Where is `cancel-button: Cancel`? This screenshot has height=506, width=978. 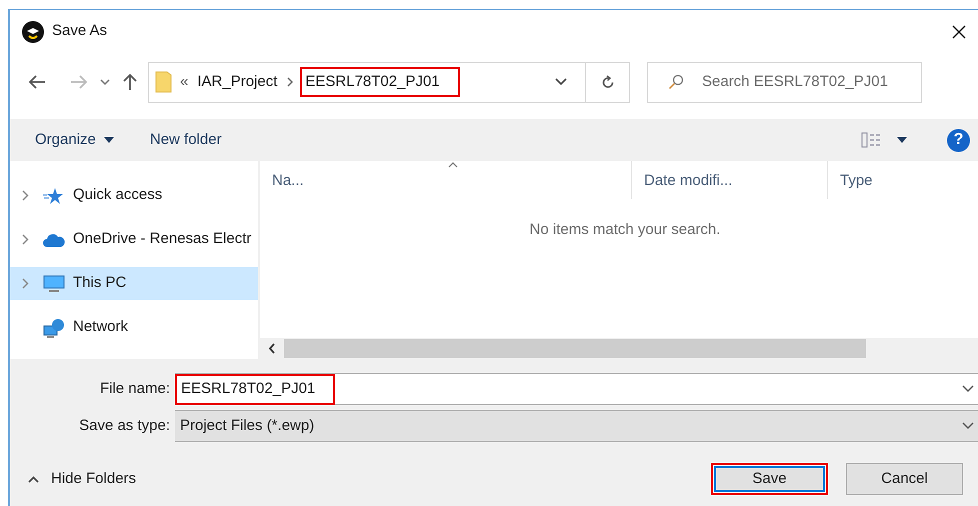
cancel-button: Cancel is located at coordinates (904, 479).